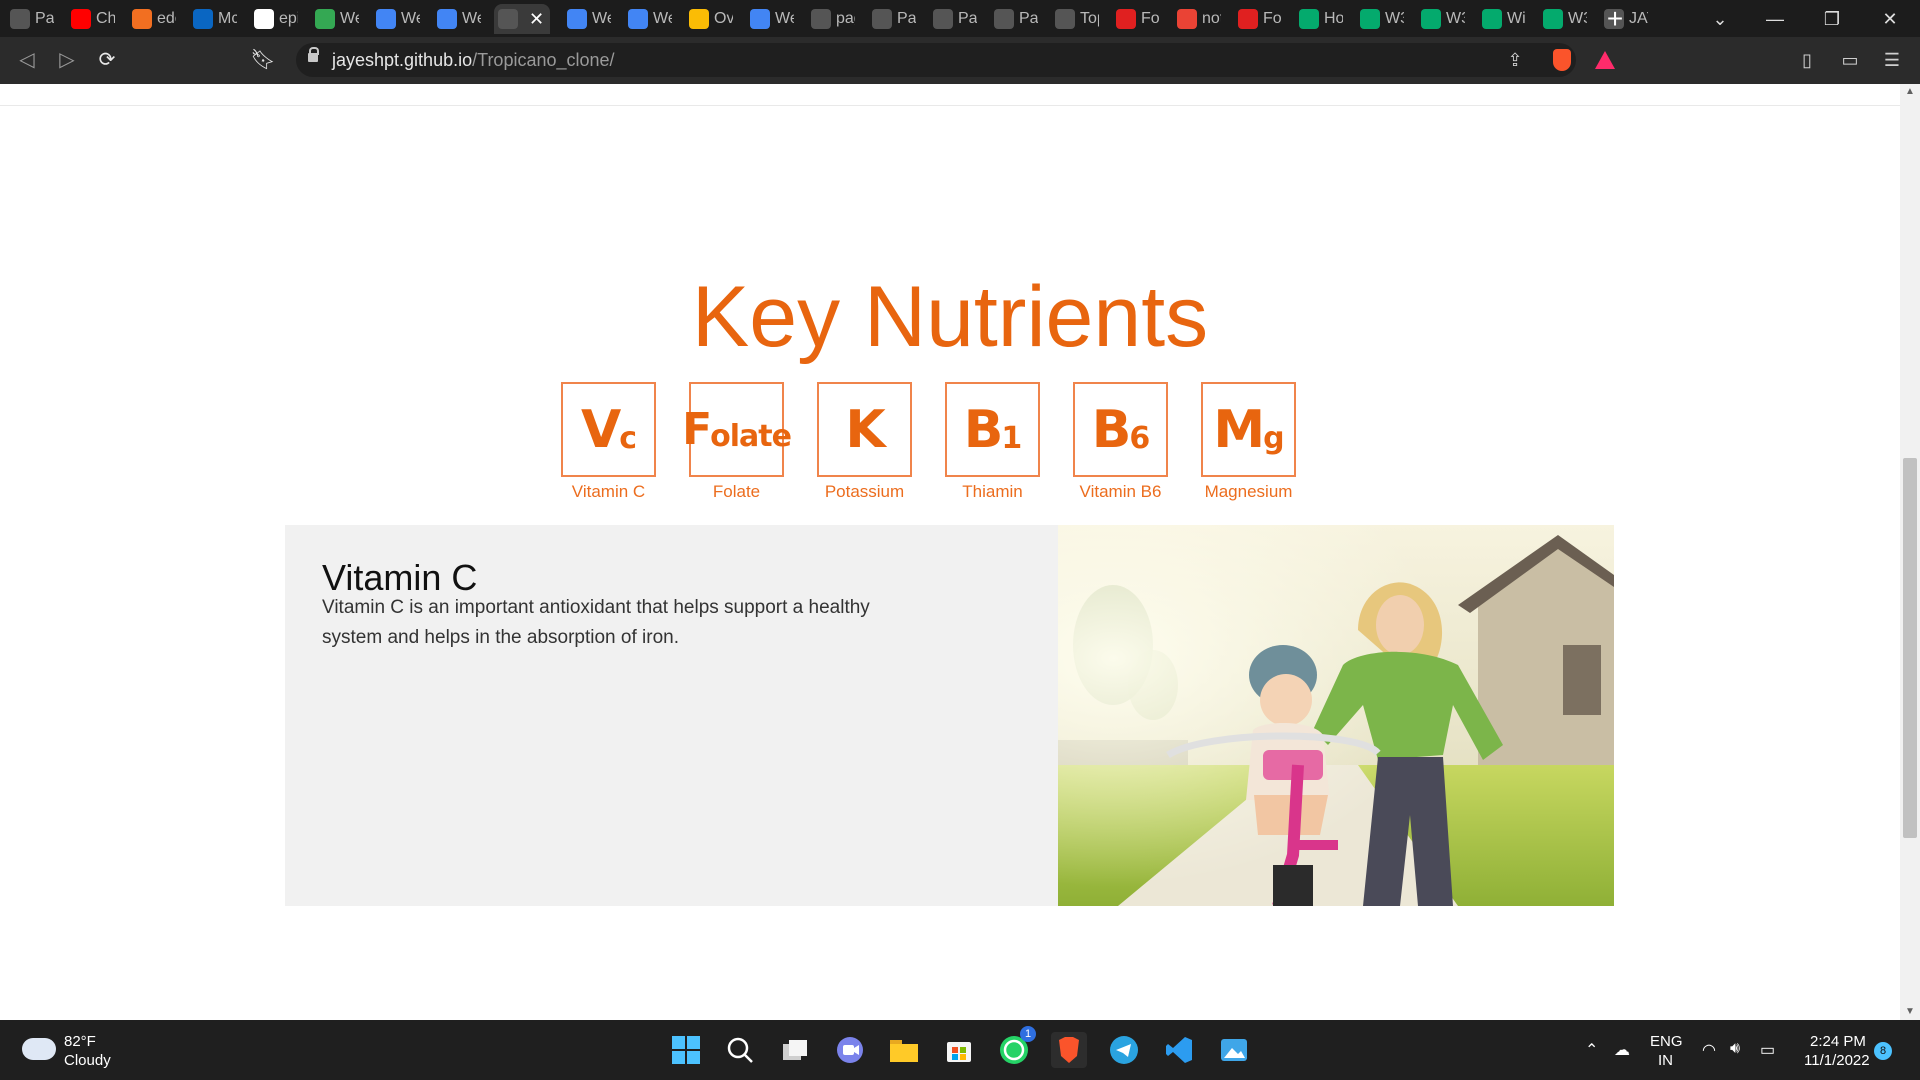 The height and width of the screenshot is (1080, 1920). What do you see at coordinates (522, 19) in the screenshot?
I see `tab-active: ✕` at bounding box center [522, 19].